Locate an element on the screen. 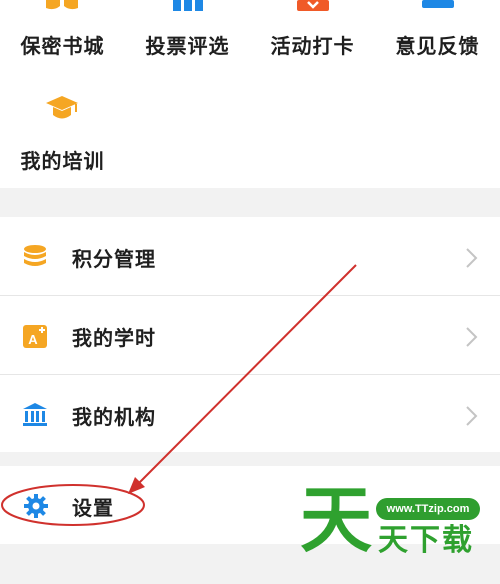 The height and width of the screenshot is (584, 500). gear-icon is located at coordinates (36, 506).